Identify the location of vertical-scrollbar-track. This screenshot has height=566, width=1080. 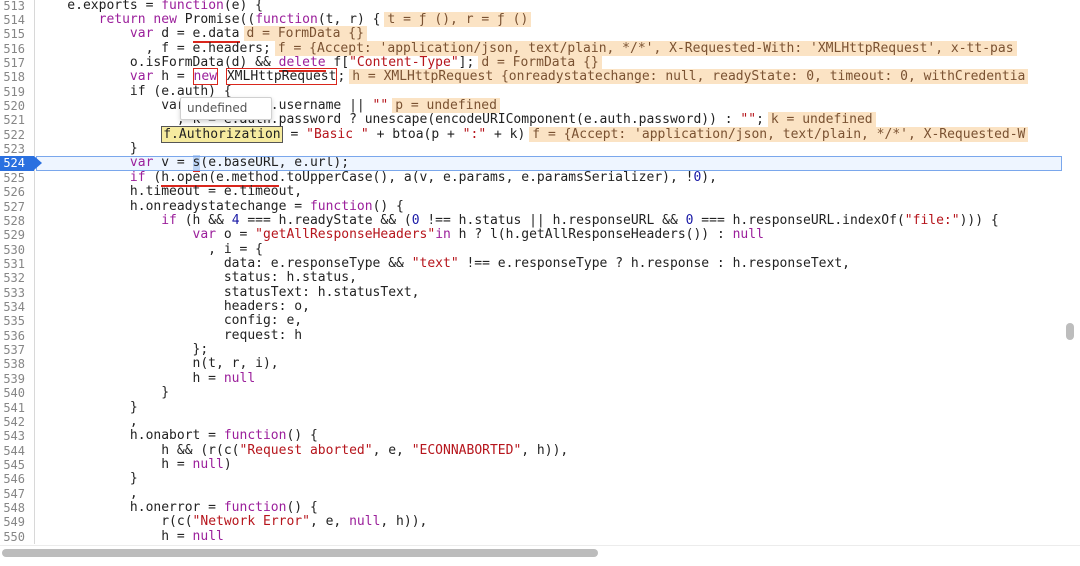
(1071, 272).